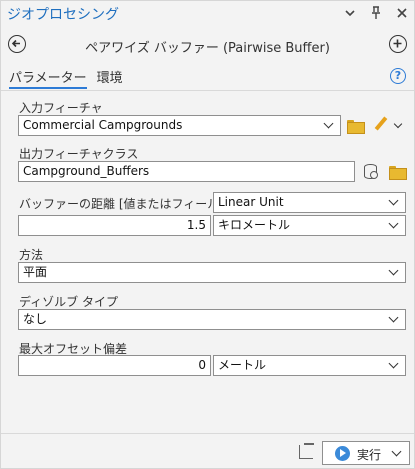  Describe the element at coordinates (48, 78) in the screenshot. I see `tab-parameters: パラメーター` at that location.